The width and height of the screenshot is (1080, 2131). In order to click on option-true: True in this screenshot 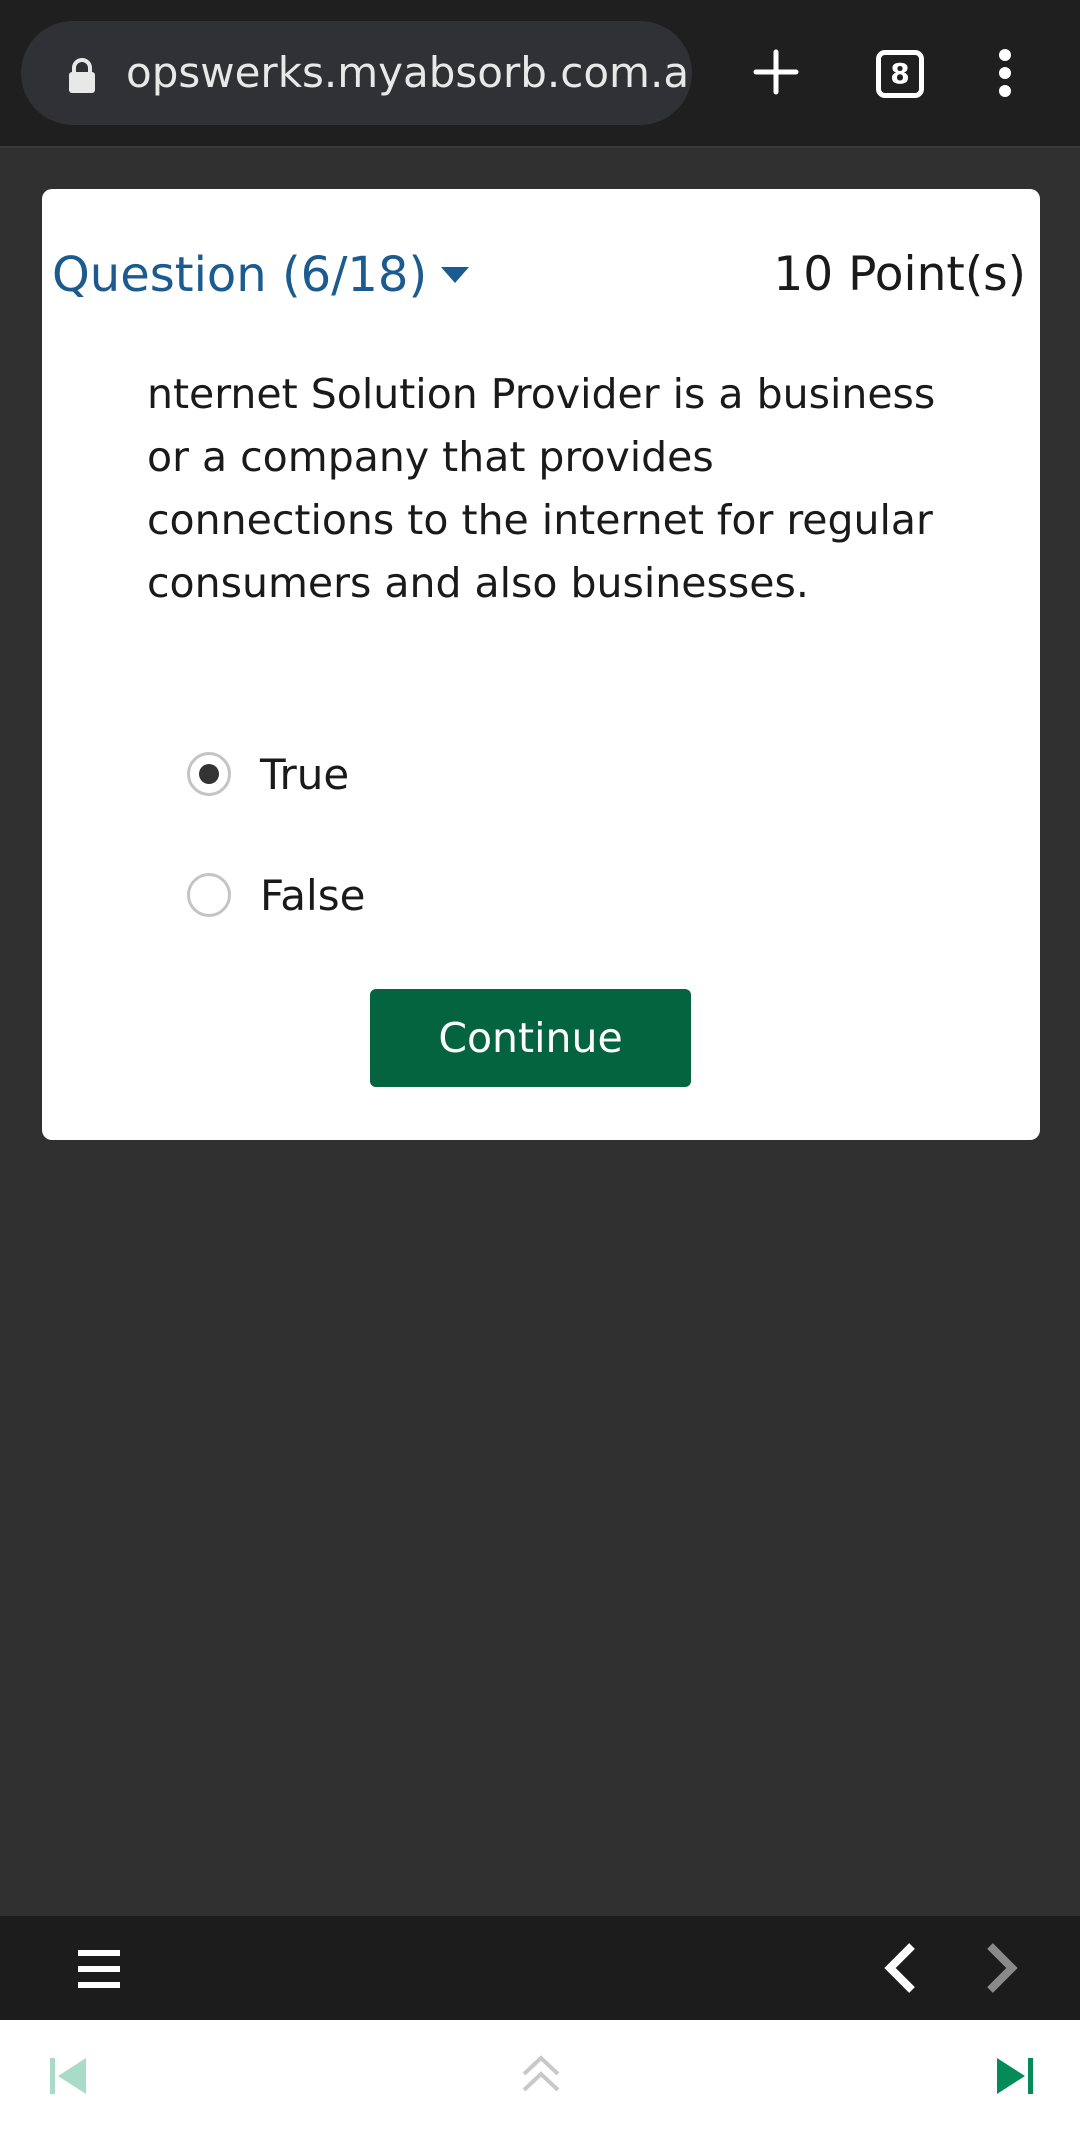, I will do `click(268, 774)`.